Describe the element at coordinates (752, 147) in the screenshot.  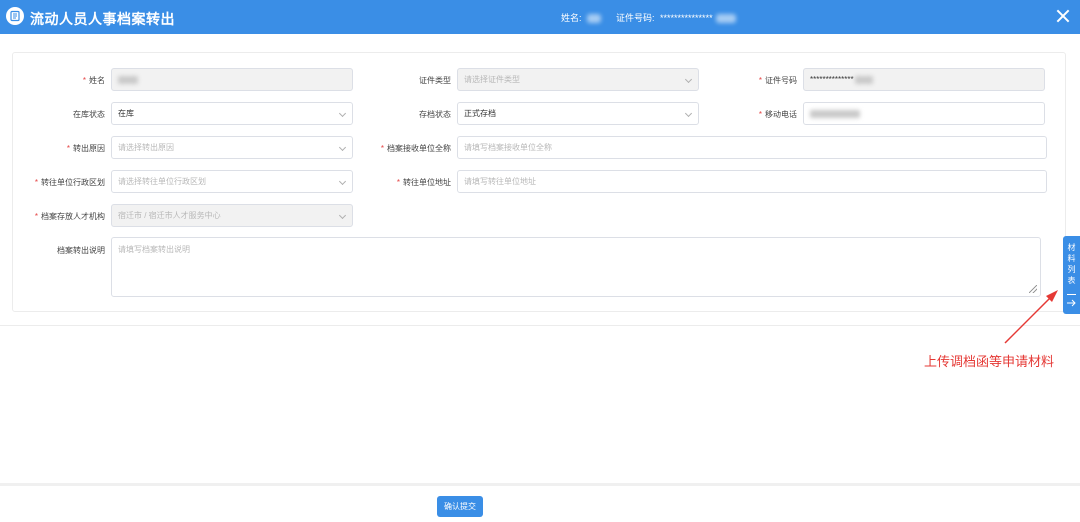
I see `receiver-name-input: 请填写档案接收单位全称` at that location.